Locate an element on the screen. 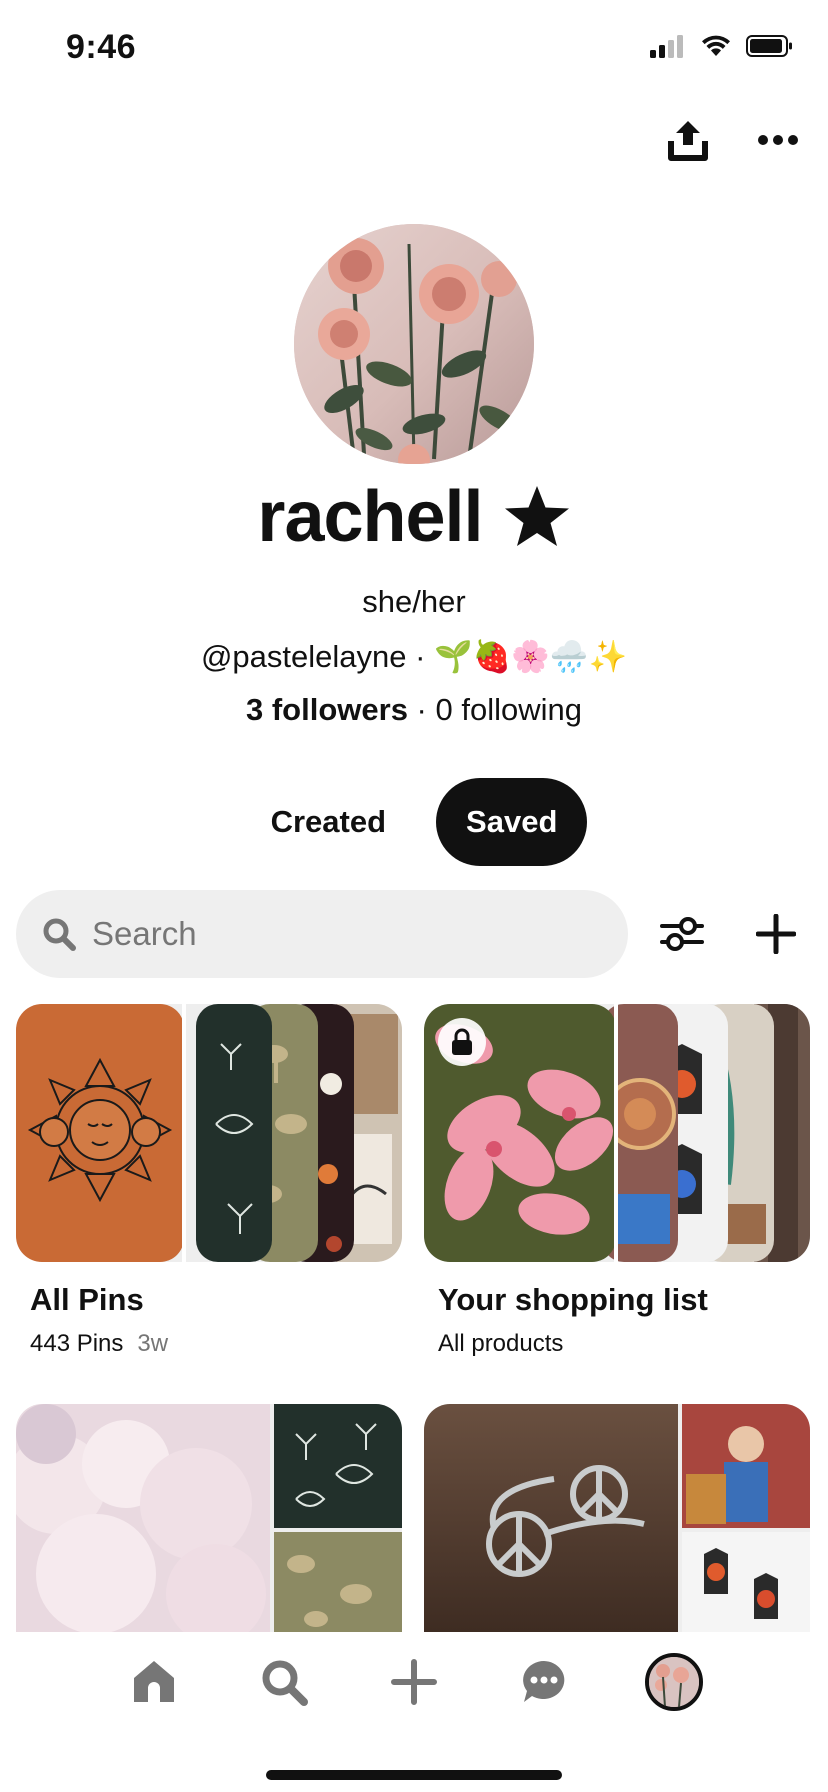  nav-home is located at coordinates (154, 1682).